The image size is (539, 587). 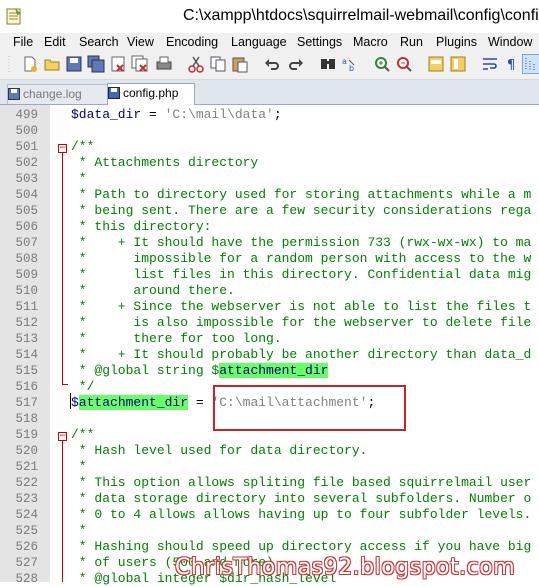 I want to click on line-number: 526, so click(x=26, y=547).